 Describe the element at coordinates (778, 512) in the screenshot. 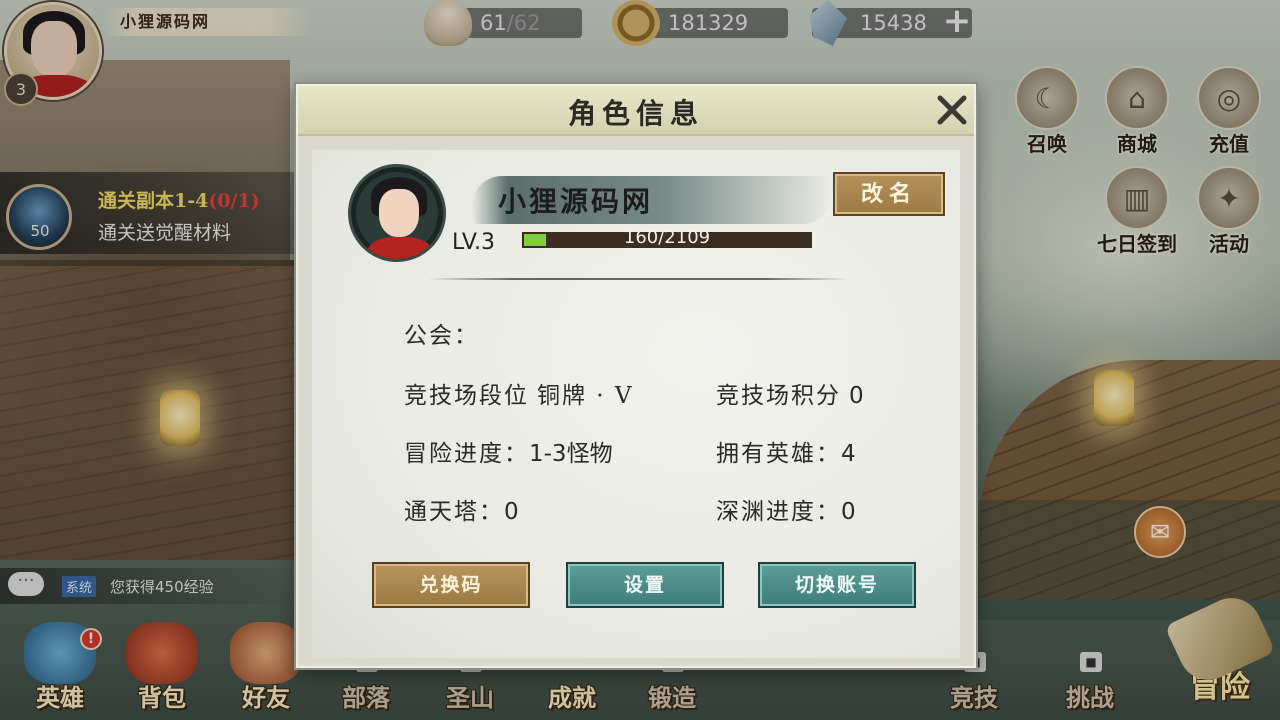

I see `abyss-progress-label: 深渊进度：` at that location.